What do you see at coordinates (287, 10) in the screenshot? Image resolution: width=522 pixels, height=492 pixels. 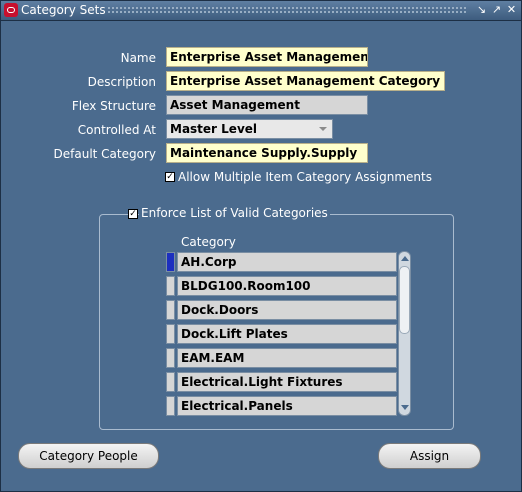 I see `title-grip` at bounding box center [287, 10].